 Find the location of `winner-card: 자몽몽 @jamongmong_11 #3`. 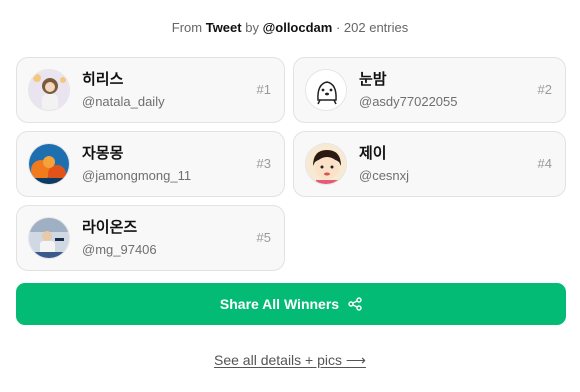

winner-card: 자몽몽 @jamongmong_11 #3 is located at coordinates (150, 164).